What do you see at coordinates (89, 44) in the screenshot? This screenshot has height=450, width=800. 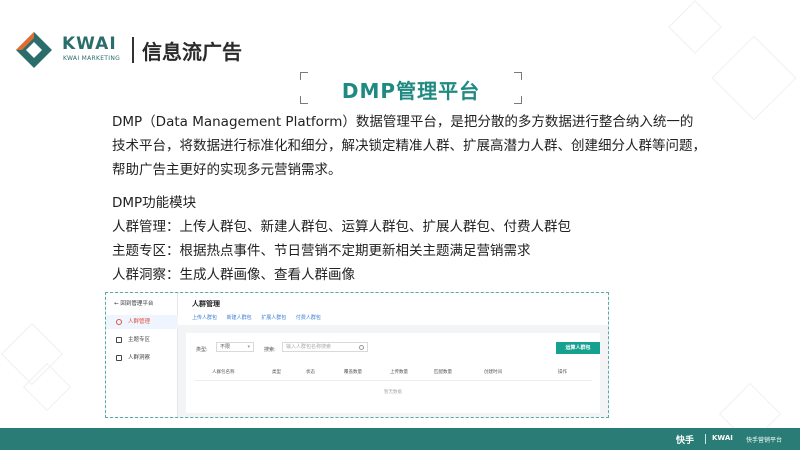 I see `logo-text: KWAI` at bounding box center [89, 44].